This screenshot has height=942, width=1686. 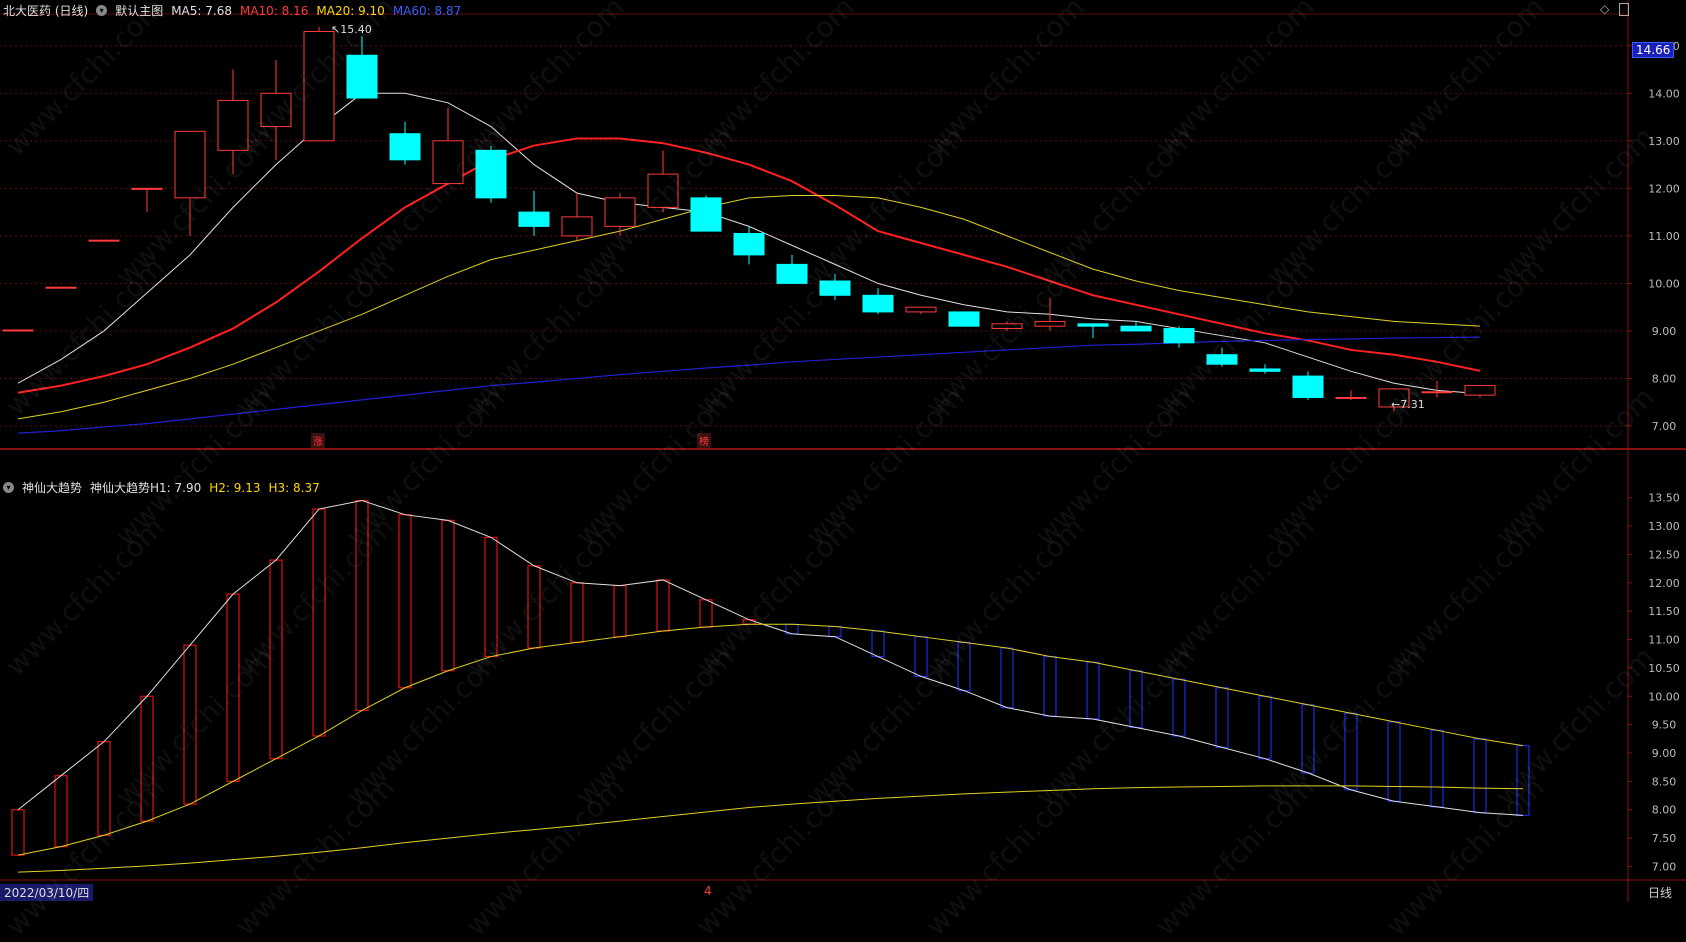 I want to click on low-annotation: ←7.31, so click(x=1408, y=404).